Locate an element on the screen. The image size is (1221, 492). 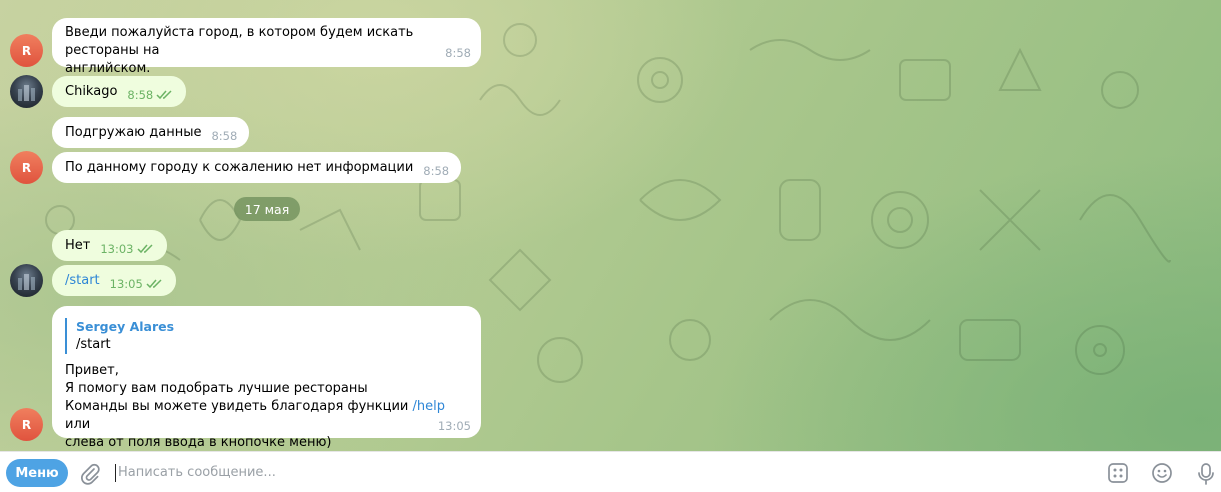
message-input is located at coordinates (598, 472).